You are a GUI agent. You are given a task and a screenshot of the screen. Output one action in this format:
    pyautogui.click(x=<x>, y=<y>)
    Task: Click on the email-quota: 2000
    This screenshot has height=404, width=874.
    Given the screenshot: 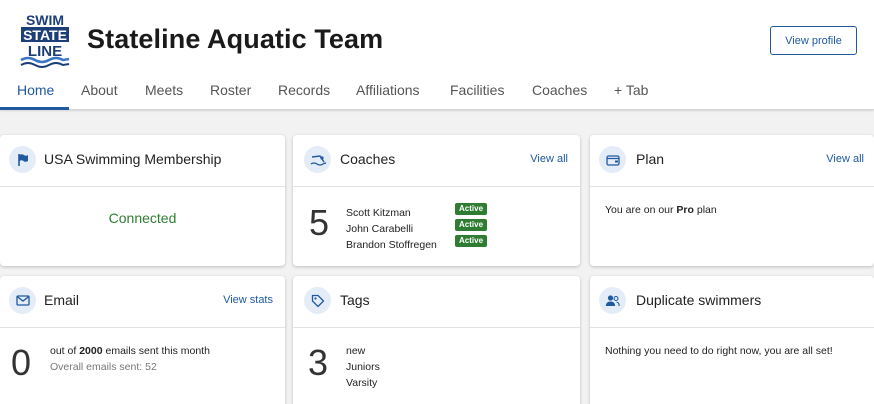 What is the action you would take?
    pyautogui.click(x=91, y=351)
    